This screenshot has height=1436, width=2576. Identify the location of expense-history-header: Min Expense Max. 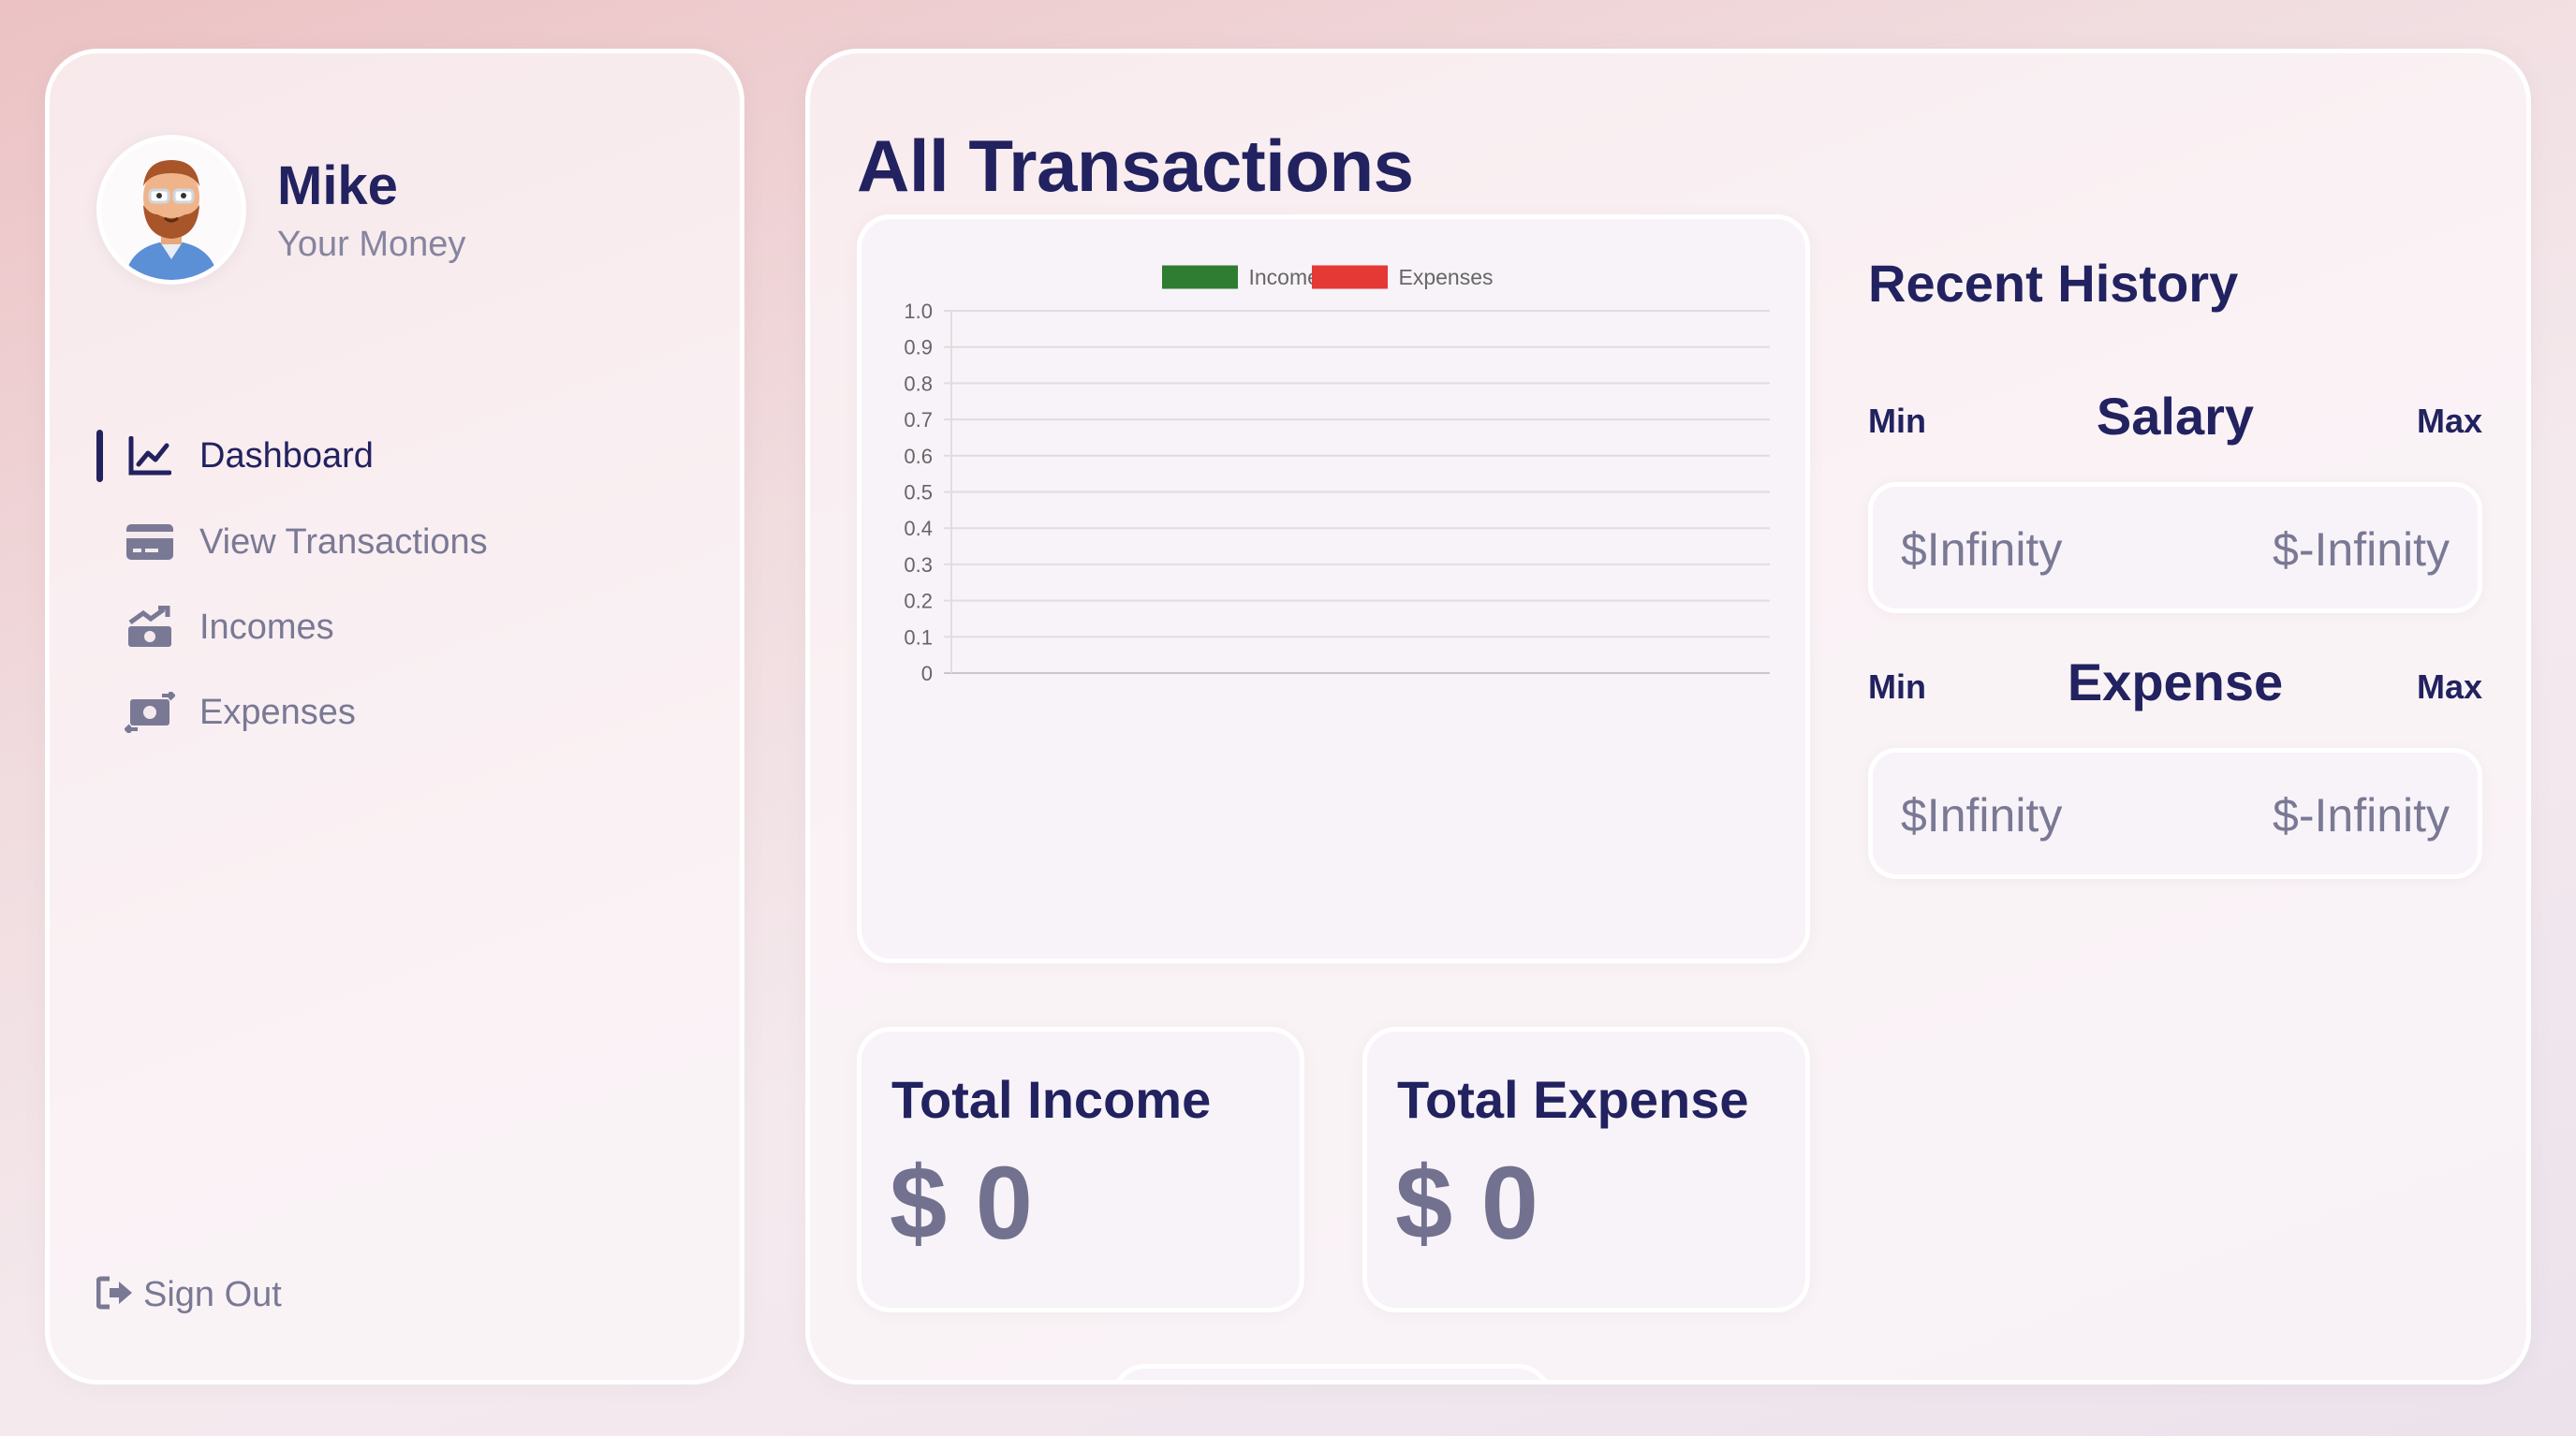
(2175, 679).